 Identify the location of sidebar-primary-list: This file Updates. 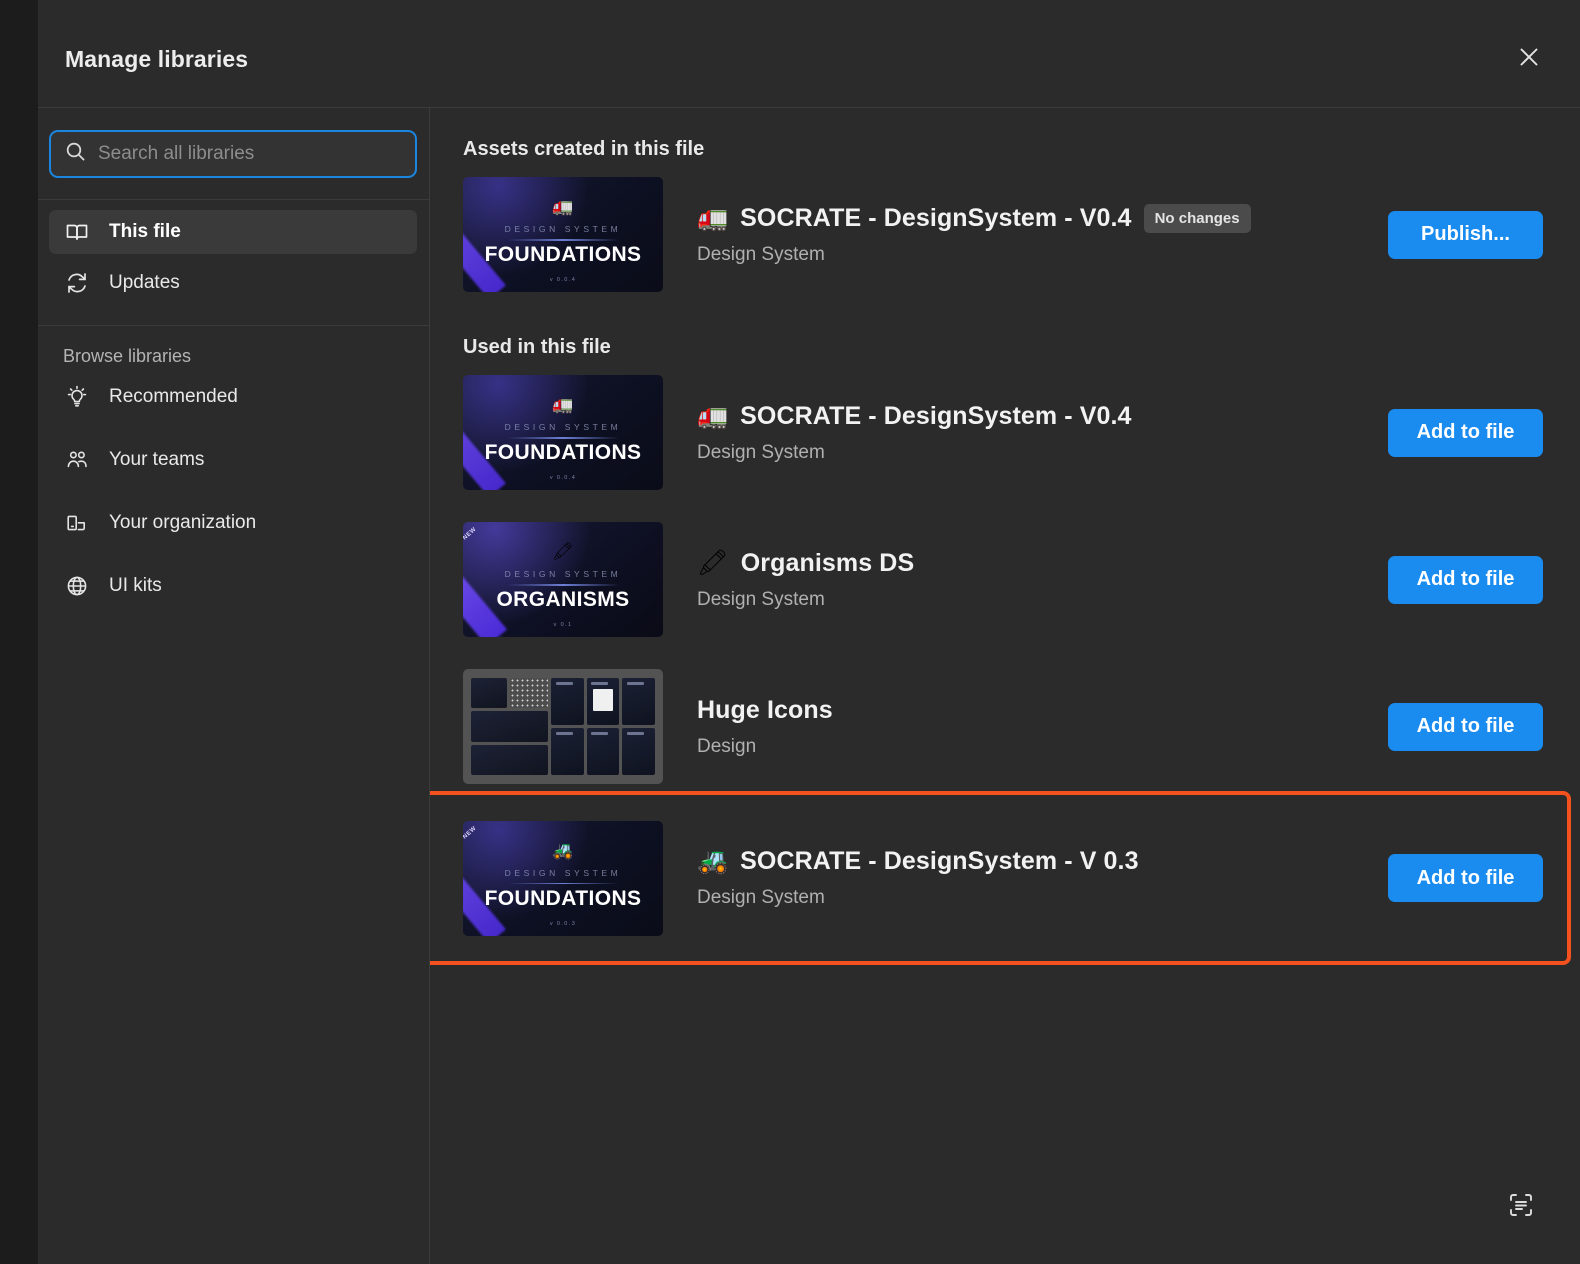
(233, 252).